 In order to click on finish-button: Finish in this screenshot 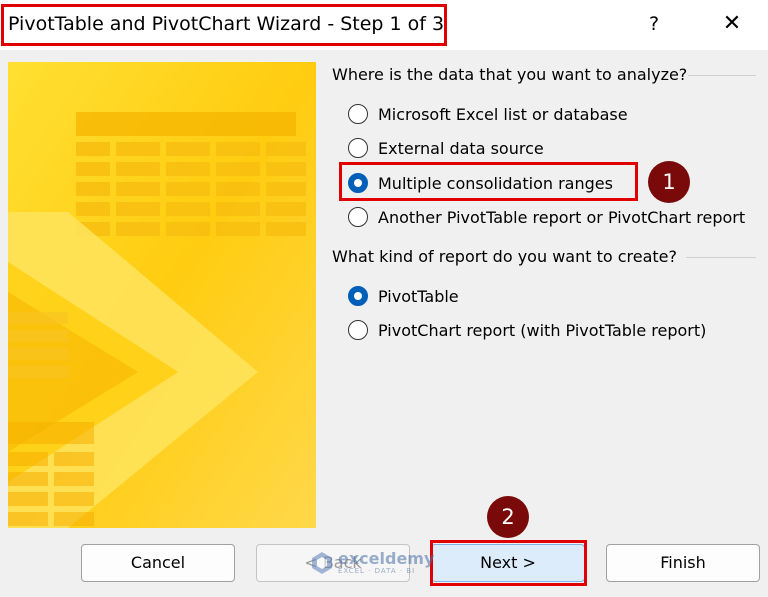, I will do `click(683, 563)`.